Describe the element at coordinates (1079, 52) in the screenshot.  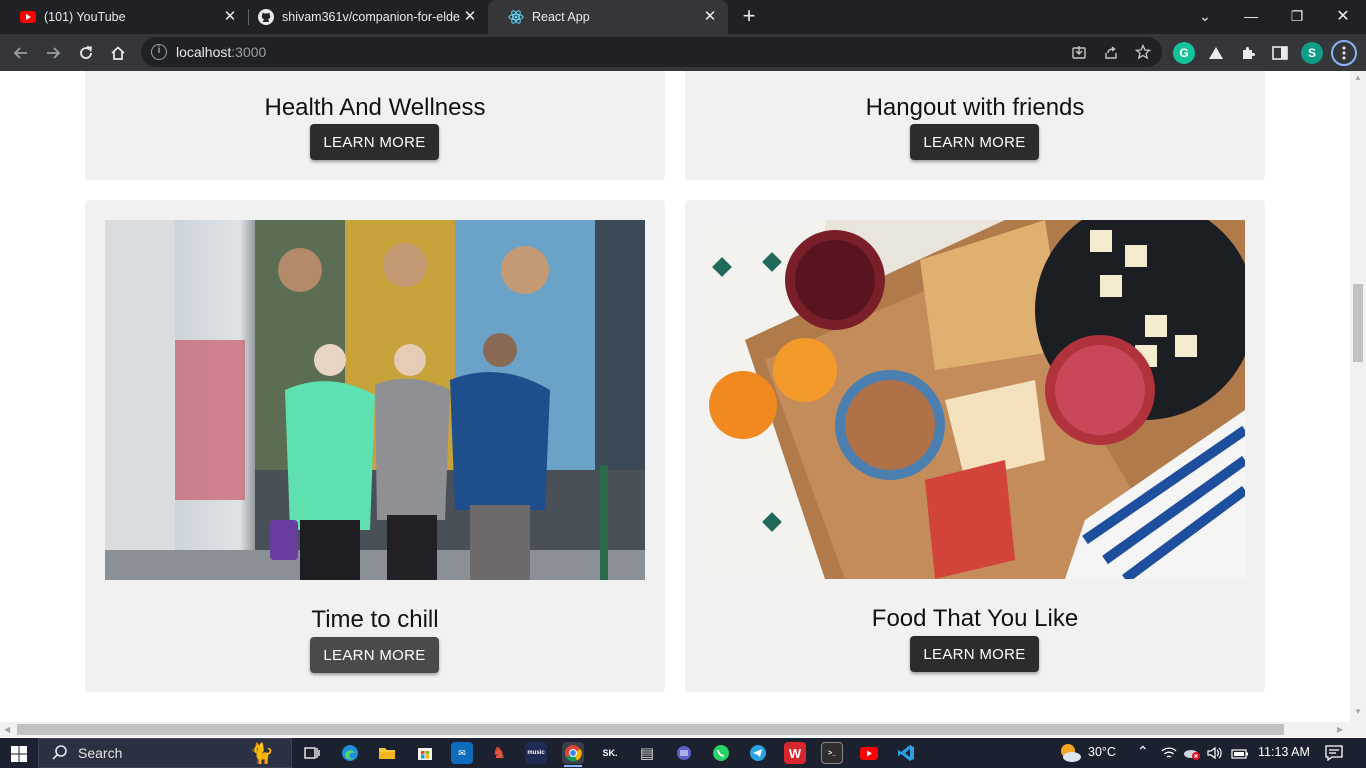
I see `install-app-icon` at that location.